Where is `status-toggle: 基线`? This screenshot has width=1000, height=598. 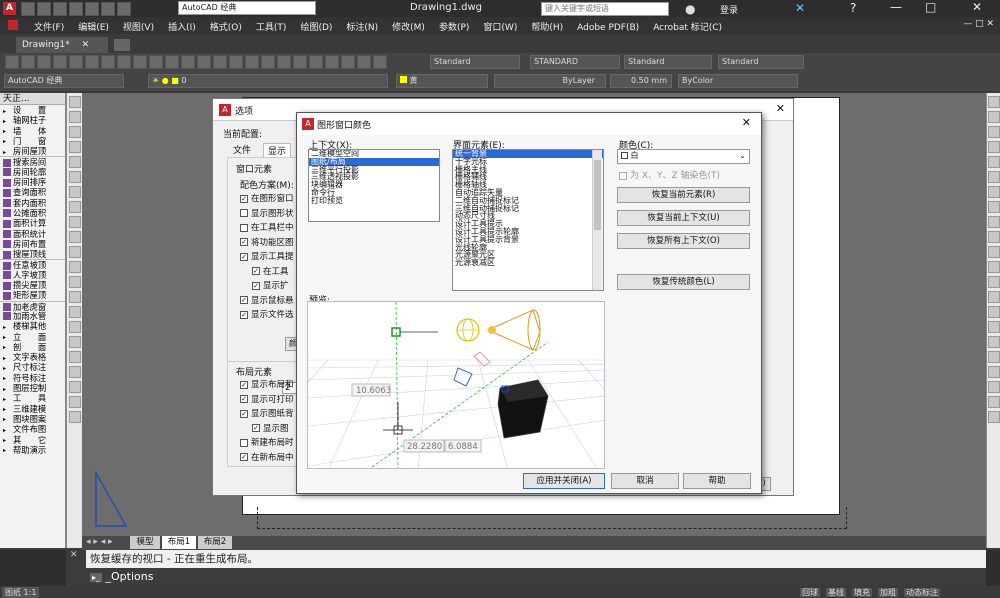
status-toggle: 基线 is located at coordinates (836, 592).